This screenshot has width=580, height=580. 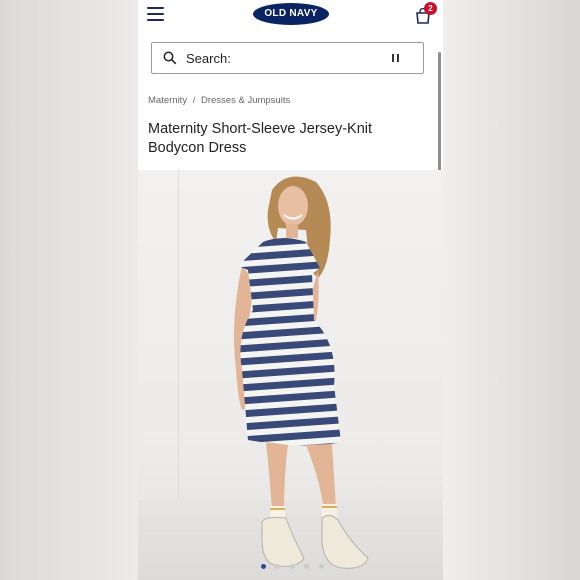 I want to click on breadcrumb-dresses-jumpsuits: Dresses & Jumpsuits, so click(x=245, y=100).